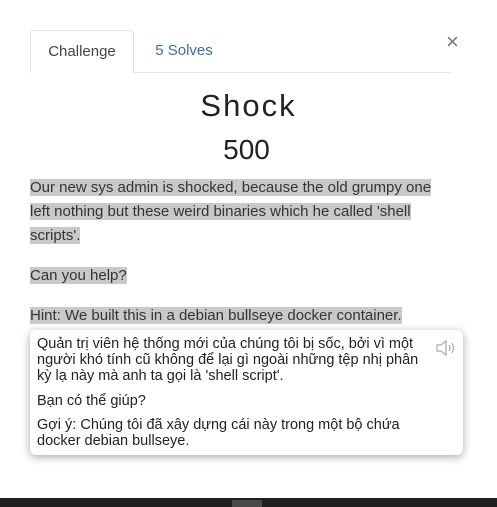 This screenshot has height=507, width=497. What do you see at coordinates (184, 50) in the screenshot?
I see `tab-solves: 5 Solves` at bounding box center [184, 50].